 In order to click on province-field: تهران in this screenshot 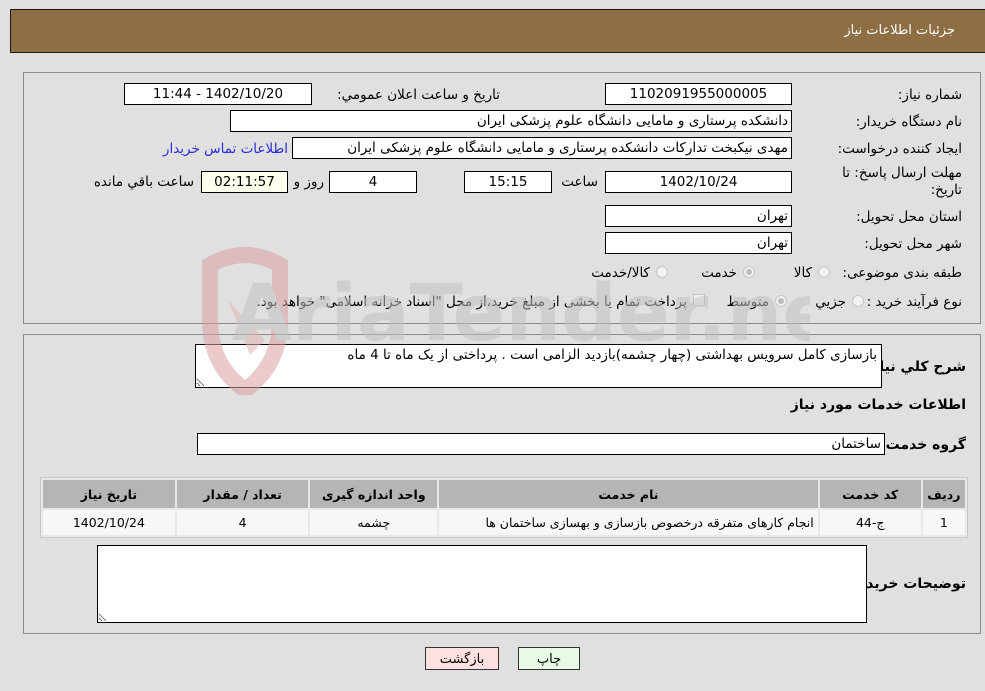, I will do `click(698, 216)`.